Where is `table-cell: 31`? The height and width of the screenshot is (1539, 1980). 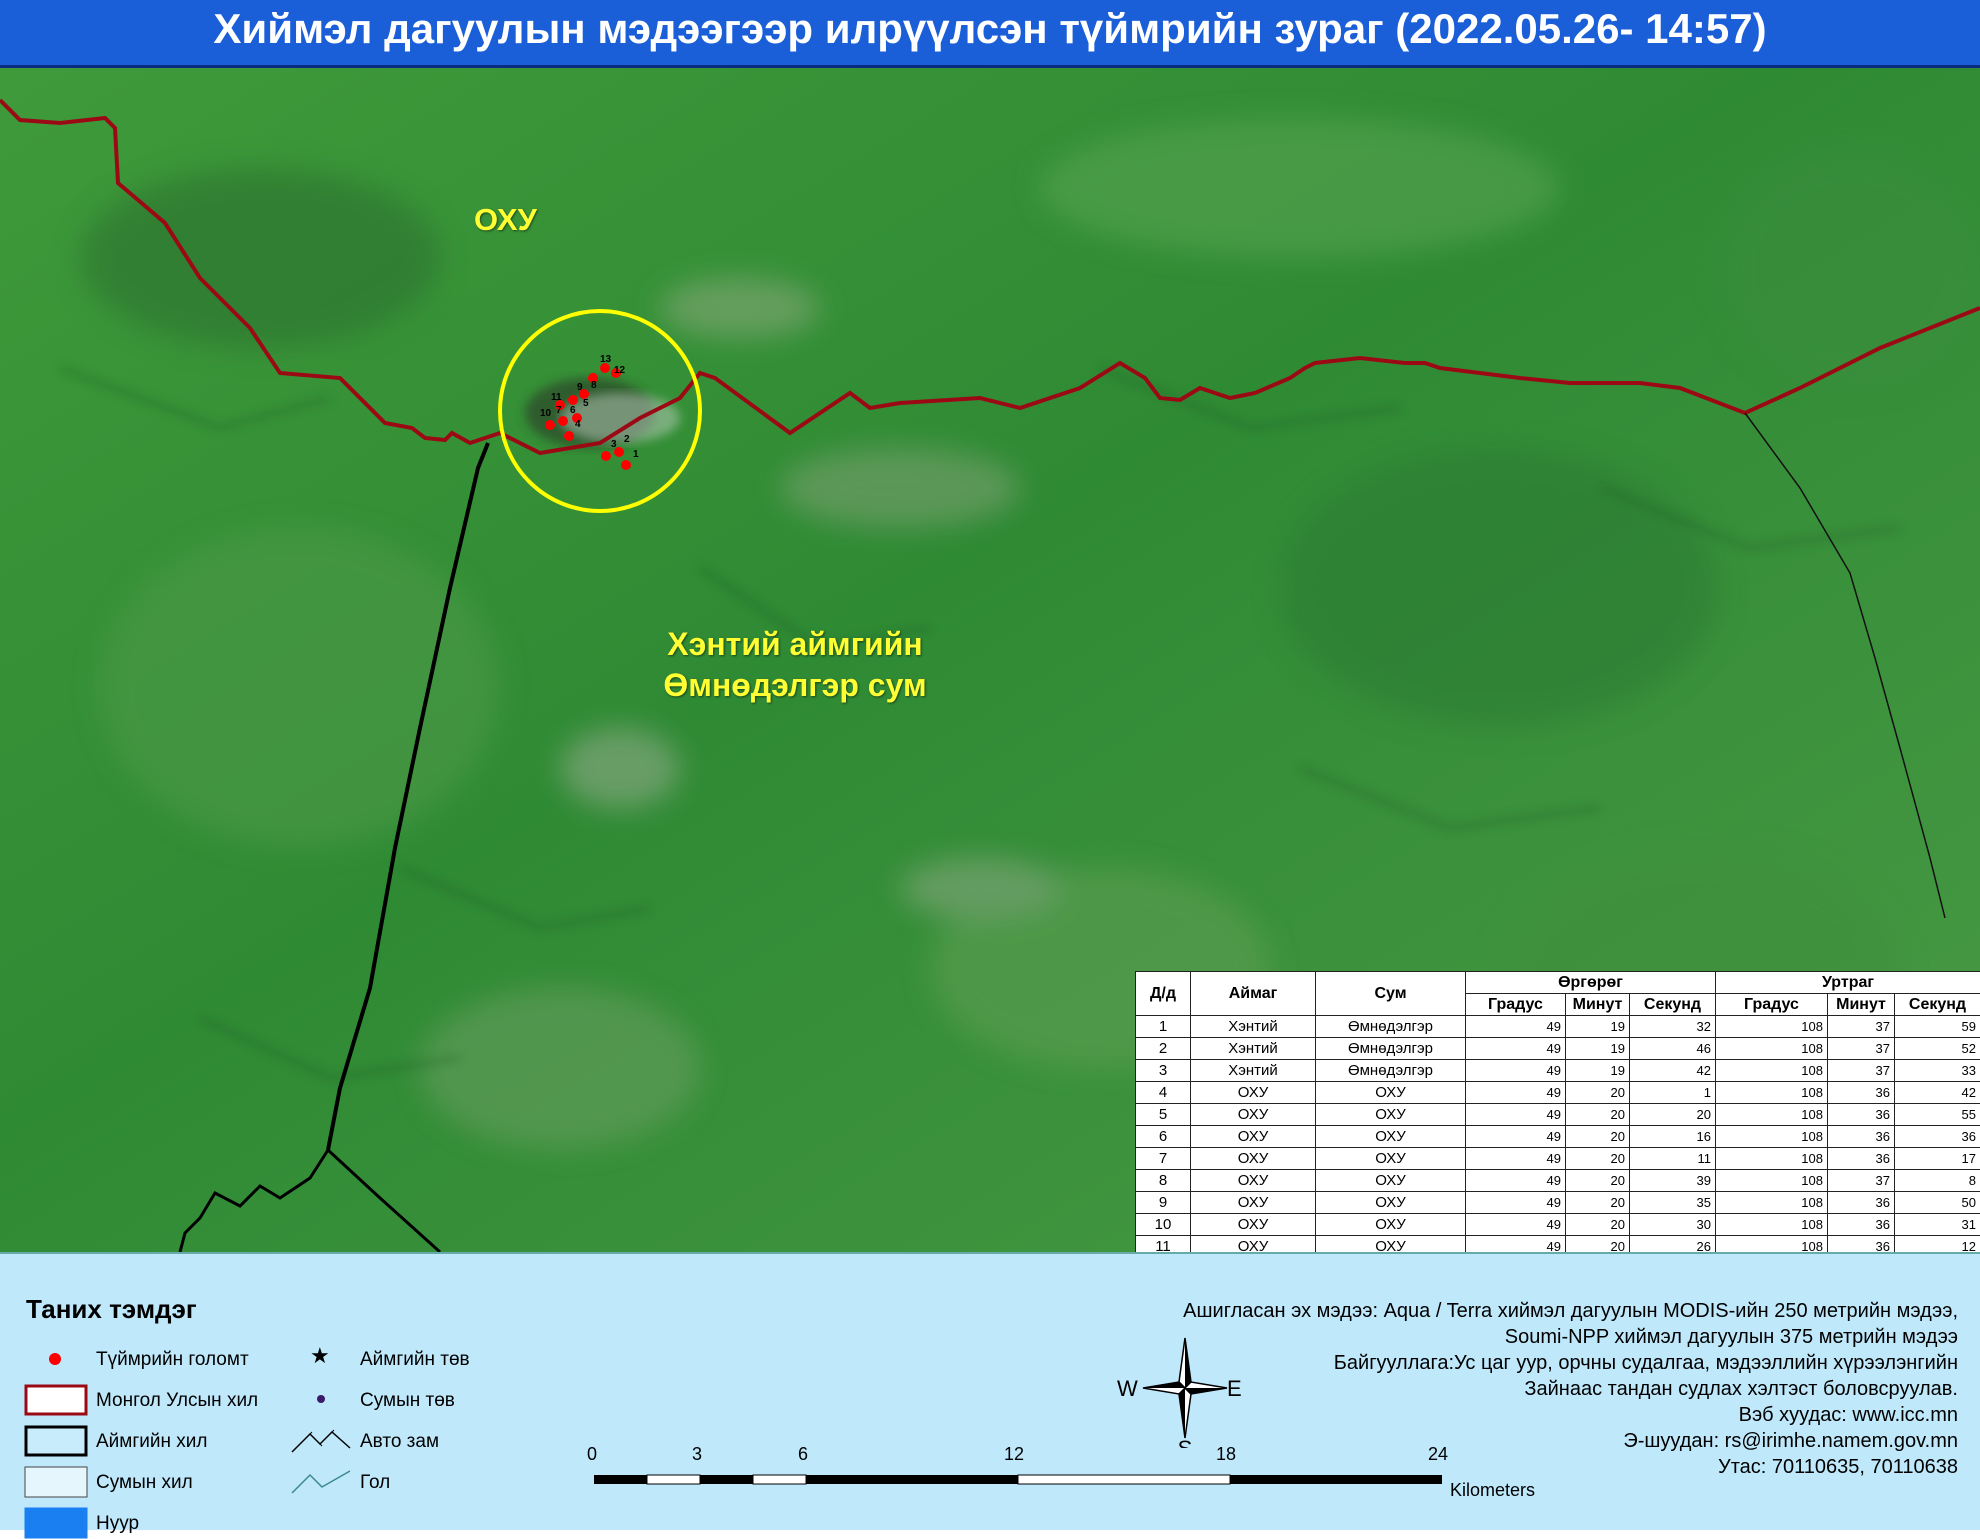
table-cell: 31 is located at coordinates (1937, 1225).